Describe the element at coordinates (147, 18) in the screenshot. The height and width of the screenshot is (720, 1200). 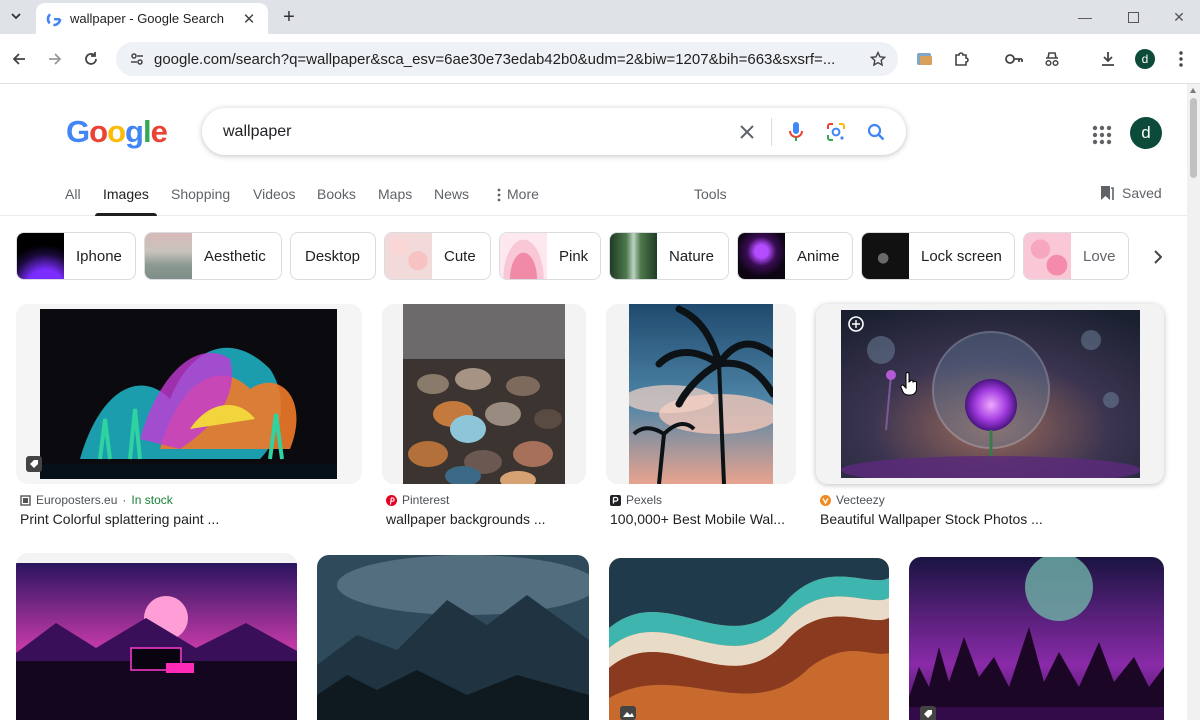
I see `tab-title: wallpaper - Google Search` at that location.